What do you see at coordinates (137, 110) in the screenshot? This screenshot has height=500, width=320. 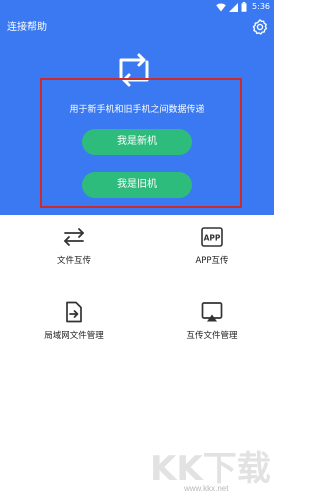 I see `subtitle: 用于新手机和旧手机之间数据传递` at bounding box center [137, 110].